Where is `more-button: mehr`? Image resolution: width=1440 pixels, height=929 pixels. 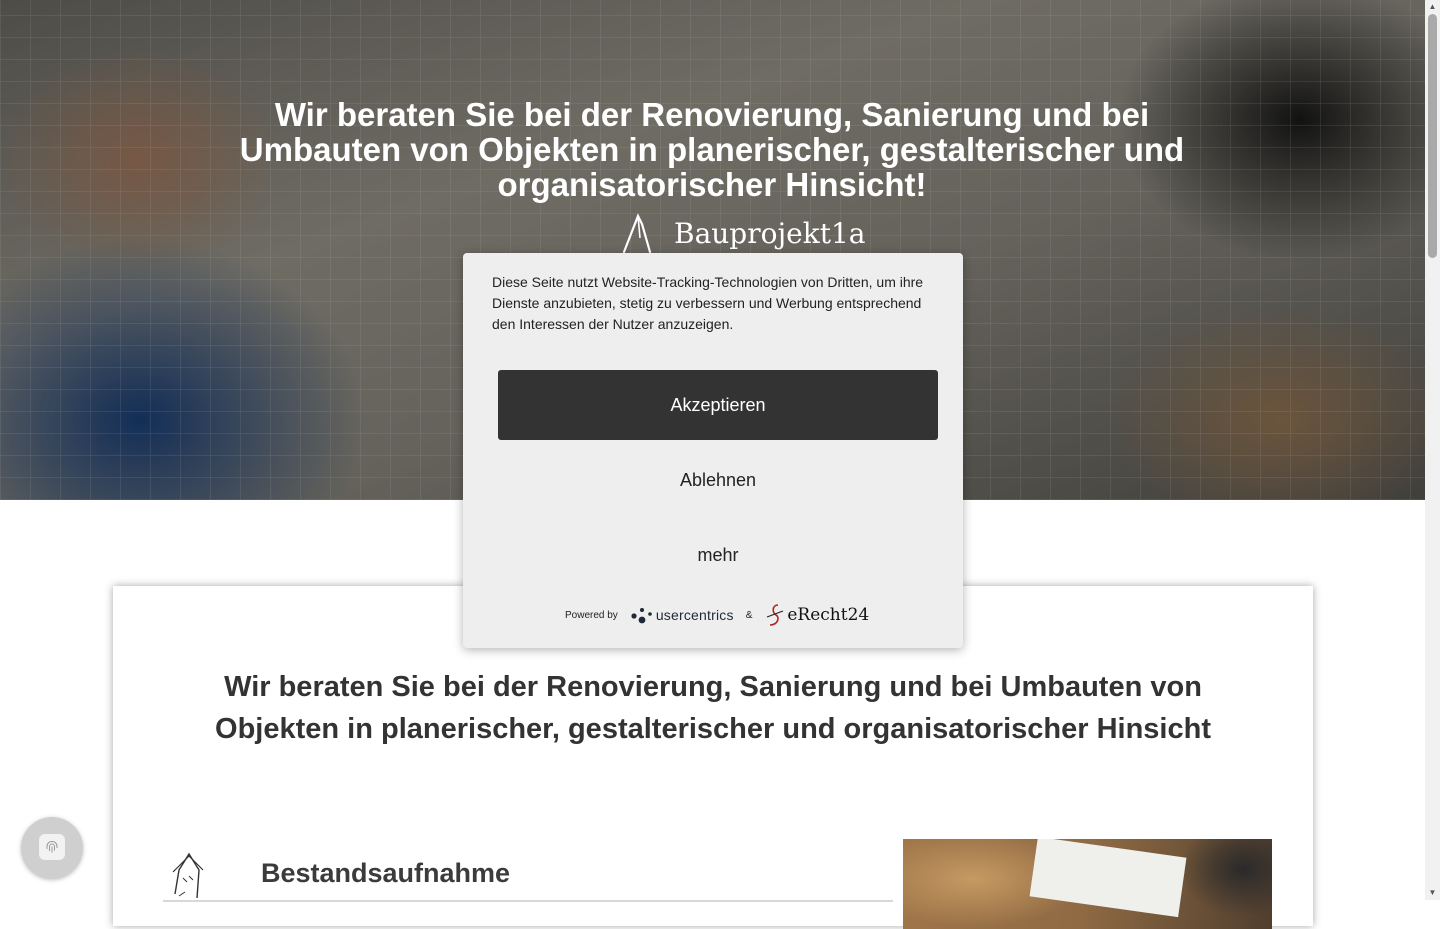 more-button: mehr is located at coordinates (718, 555).